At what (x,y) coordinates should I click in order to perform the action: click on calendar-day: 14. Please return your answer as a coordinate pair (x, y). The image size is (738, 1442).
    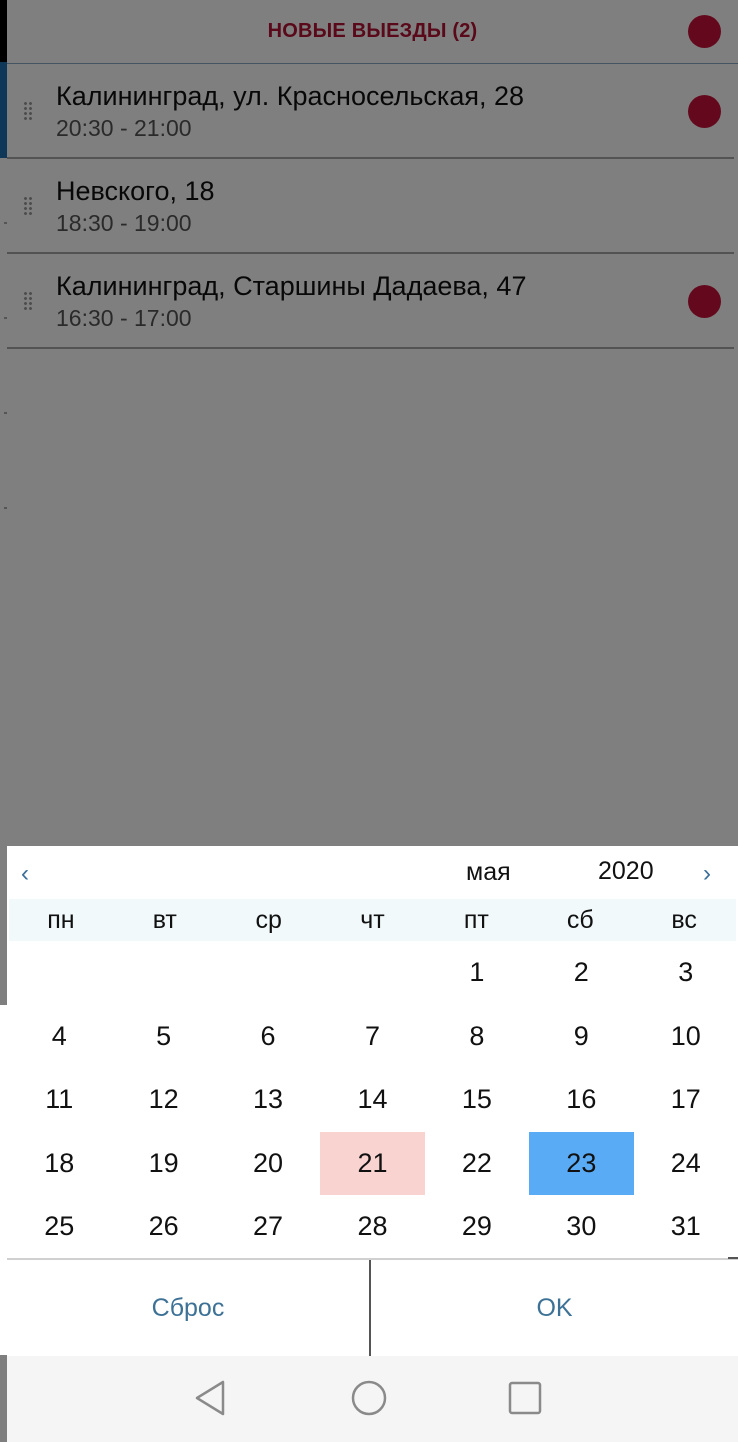
    Looking at the image, I should click on (372, 1100).